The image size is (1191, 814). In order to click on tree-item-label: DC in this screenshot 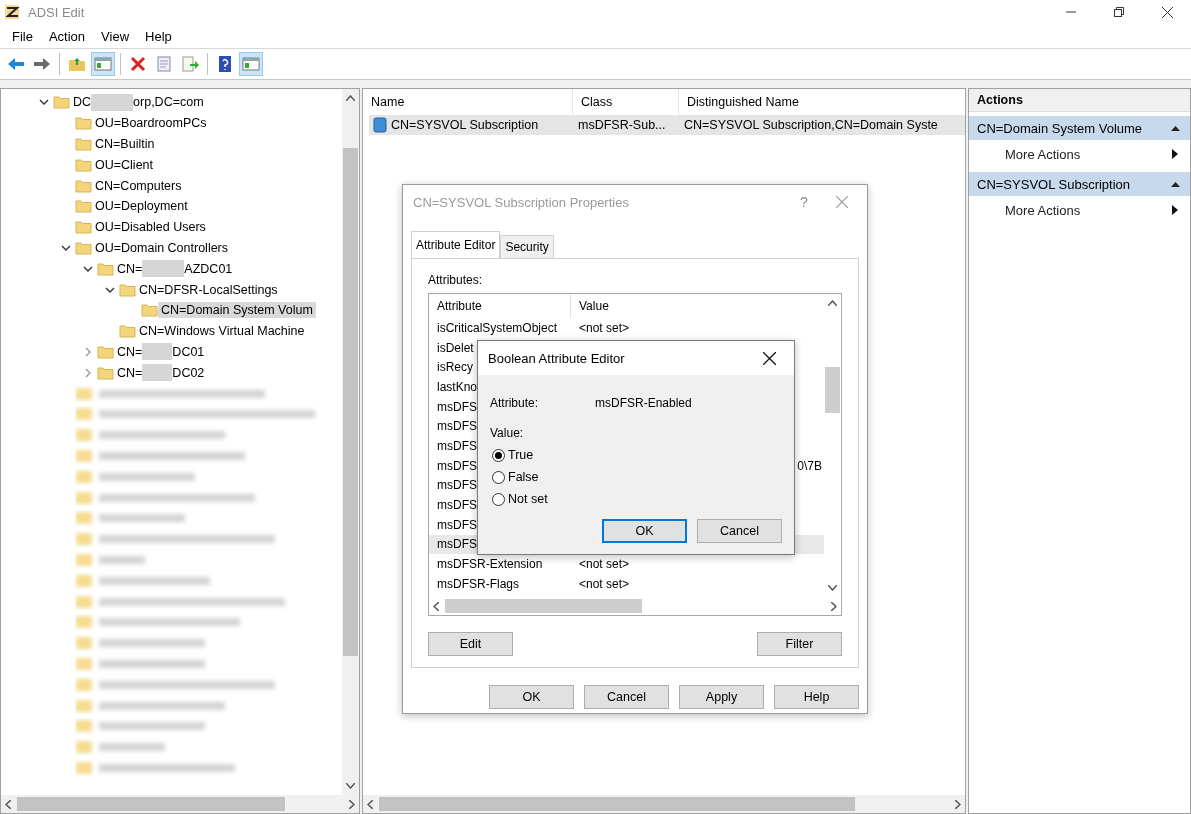, I will do `click(82, 102)`.